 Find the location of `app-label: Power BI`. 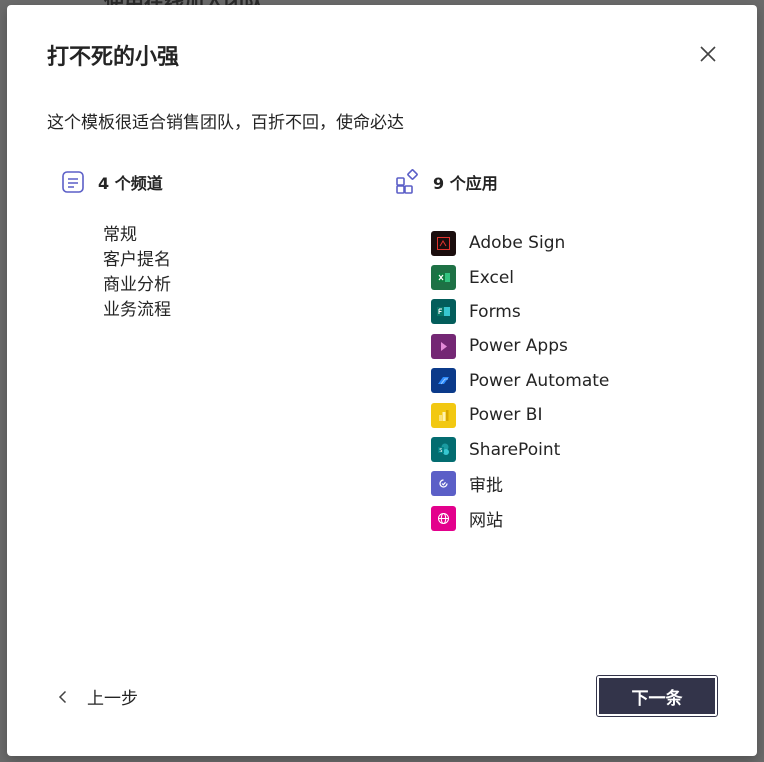

app-label: Power BI is located at coordinates (506, 415).